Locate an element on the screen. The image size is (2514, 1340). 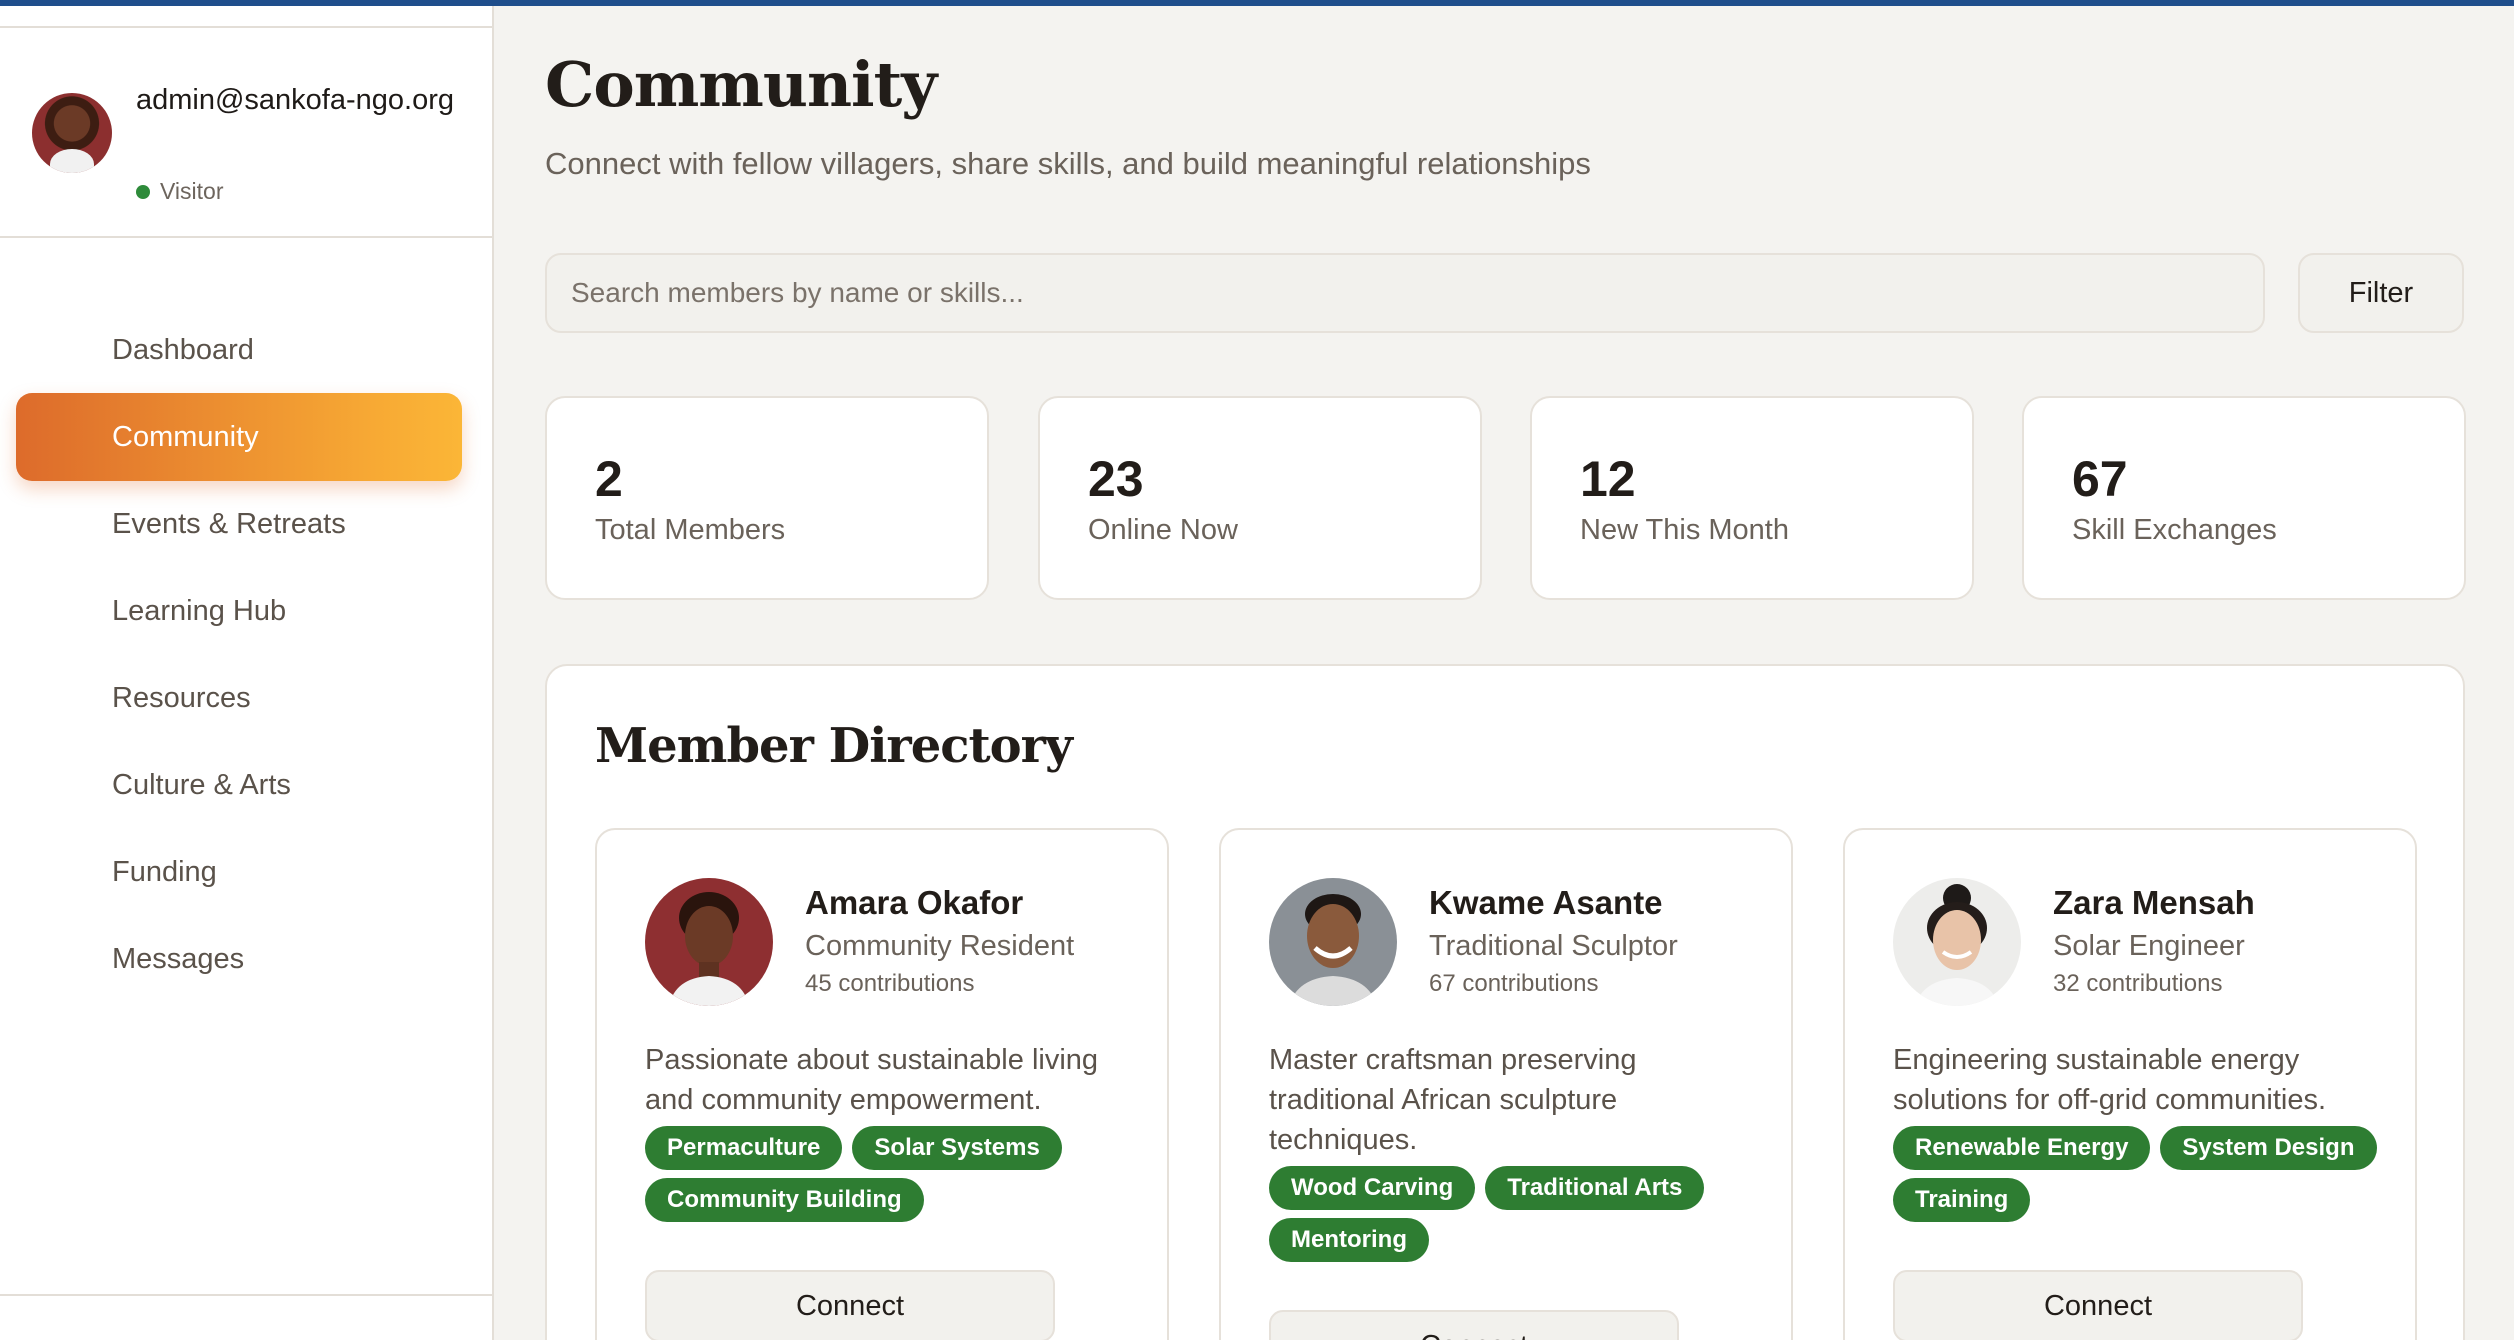
stat-label: Online Now is located at coordinates (1163, 530).